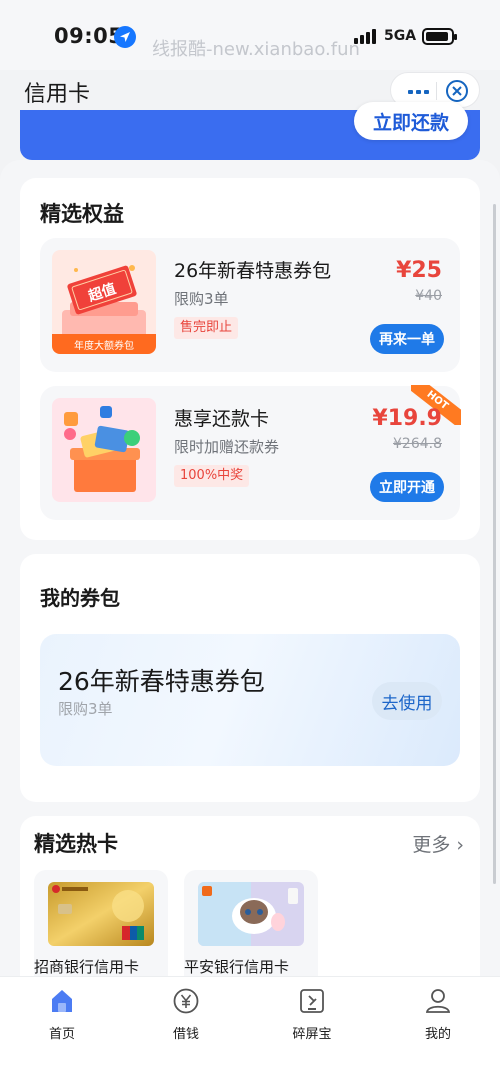  I want to click on signal-icon, so click(366, 36).